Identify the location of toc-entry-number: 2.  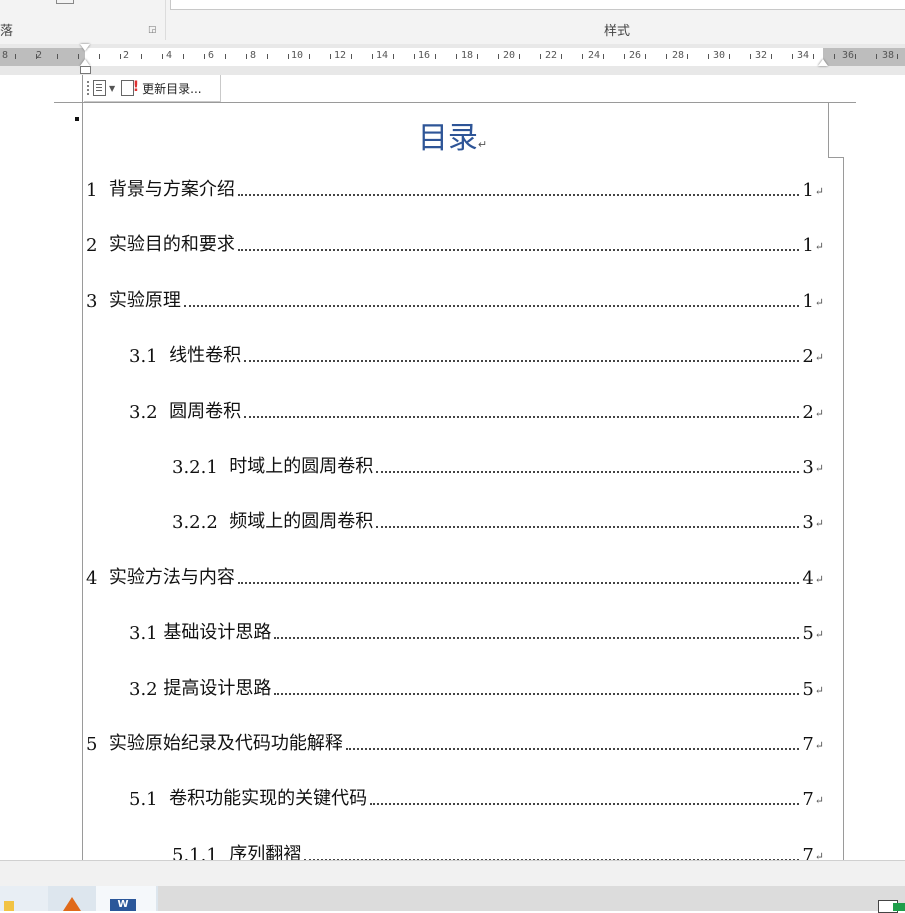
(97, 246).